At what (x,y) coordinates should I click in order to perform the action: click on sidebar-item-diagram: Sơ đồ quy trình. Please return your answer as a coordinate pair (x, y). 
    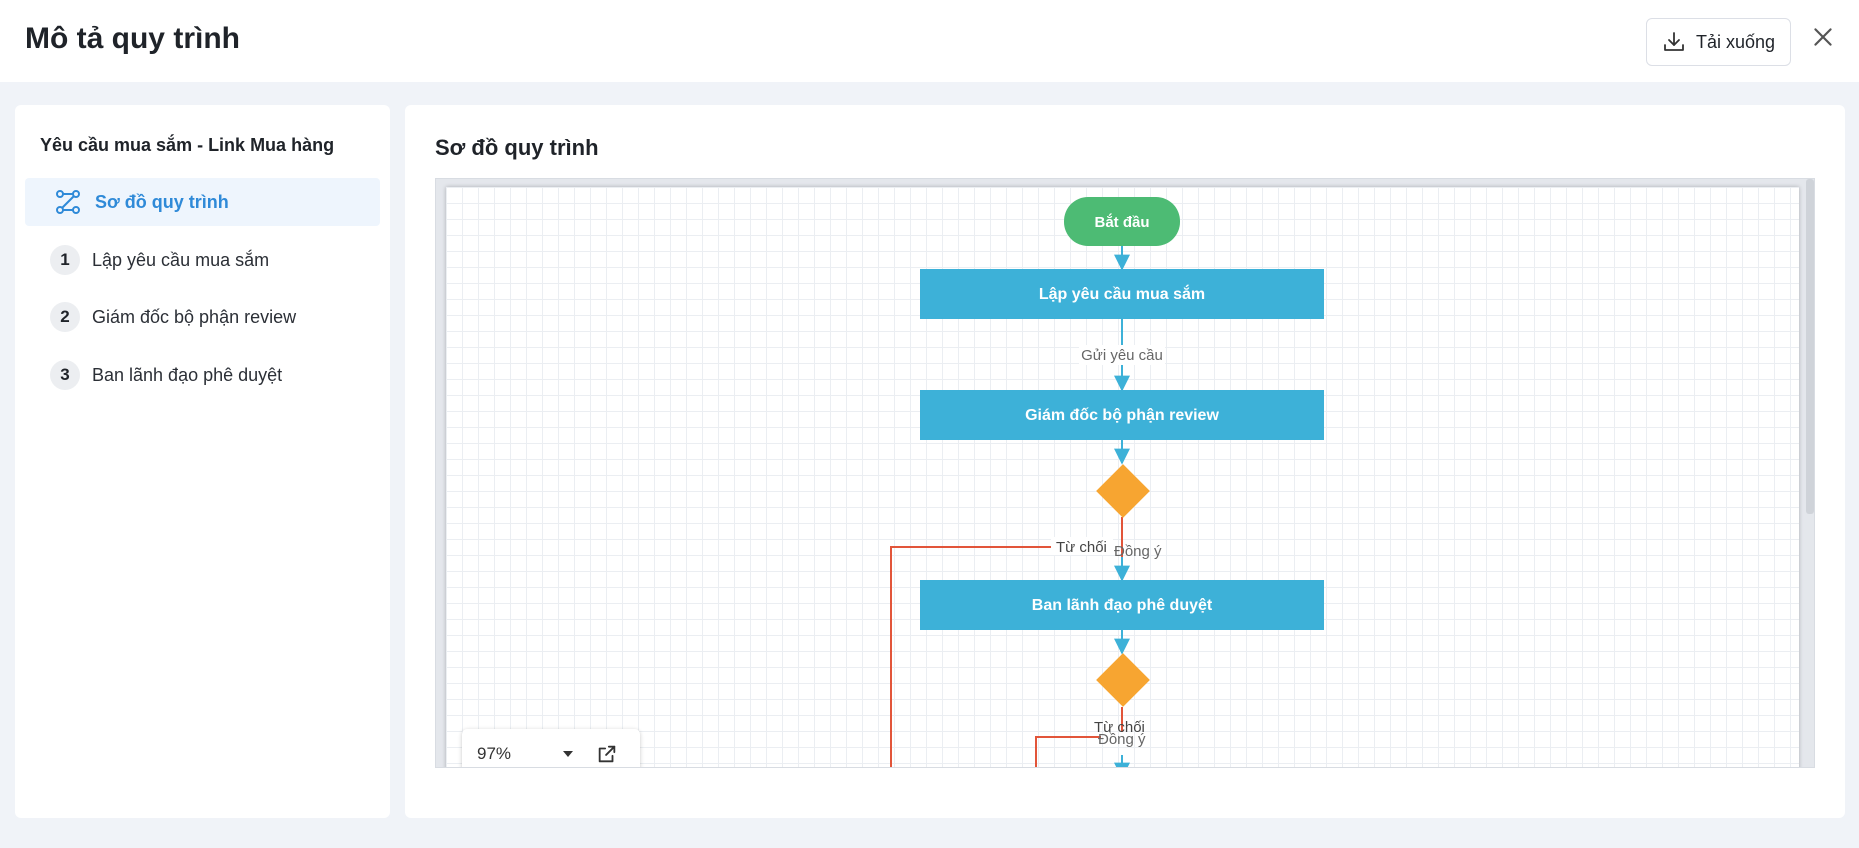
    Looking at the image, I should click on (202, 202).